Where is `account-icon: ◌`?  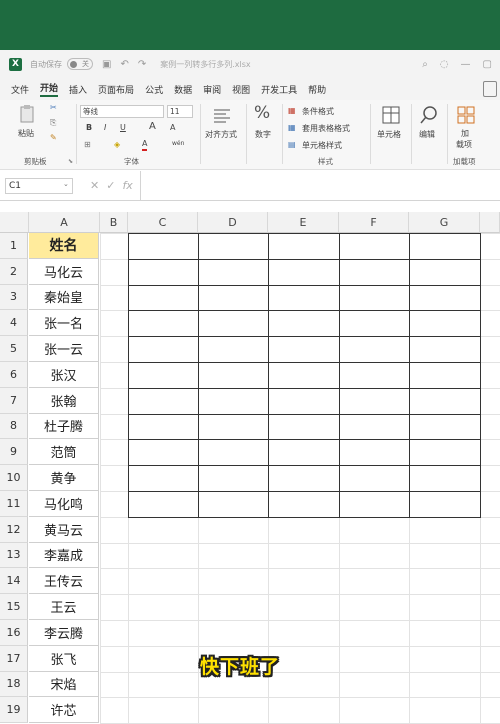 account-icon: ◌ is located at coordinates (444, 64).